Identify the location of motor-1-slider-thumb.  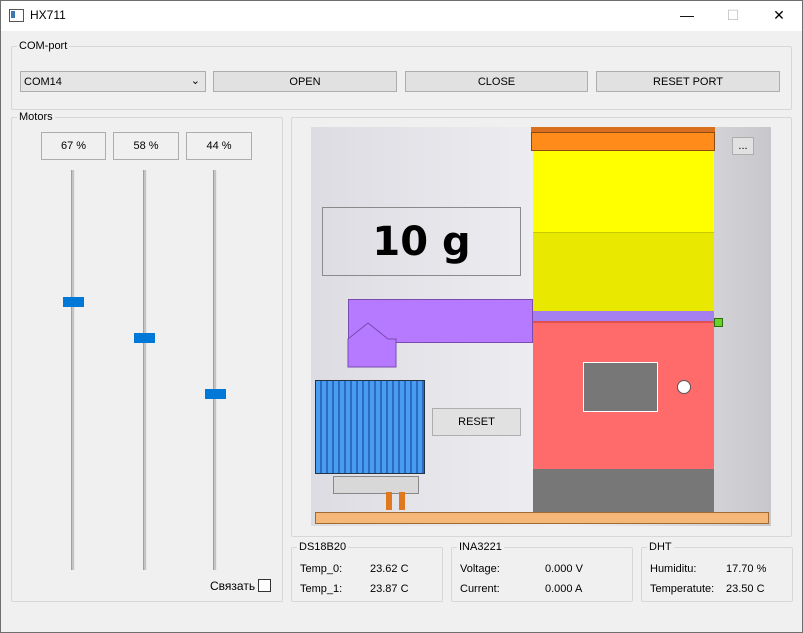
(73, 302).